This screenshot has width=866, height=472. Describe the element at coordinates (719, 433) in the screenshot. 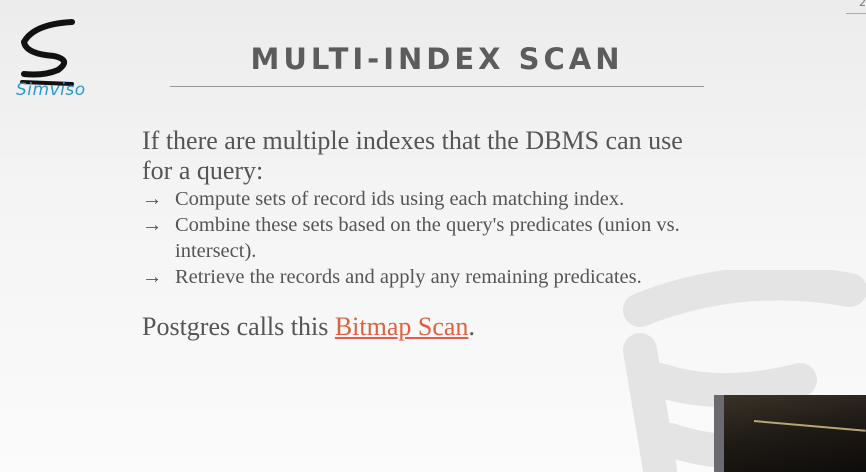

I see `video-wall` at that location.